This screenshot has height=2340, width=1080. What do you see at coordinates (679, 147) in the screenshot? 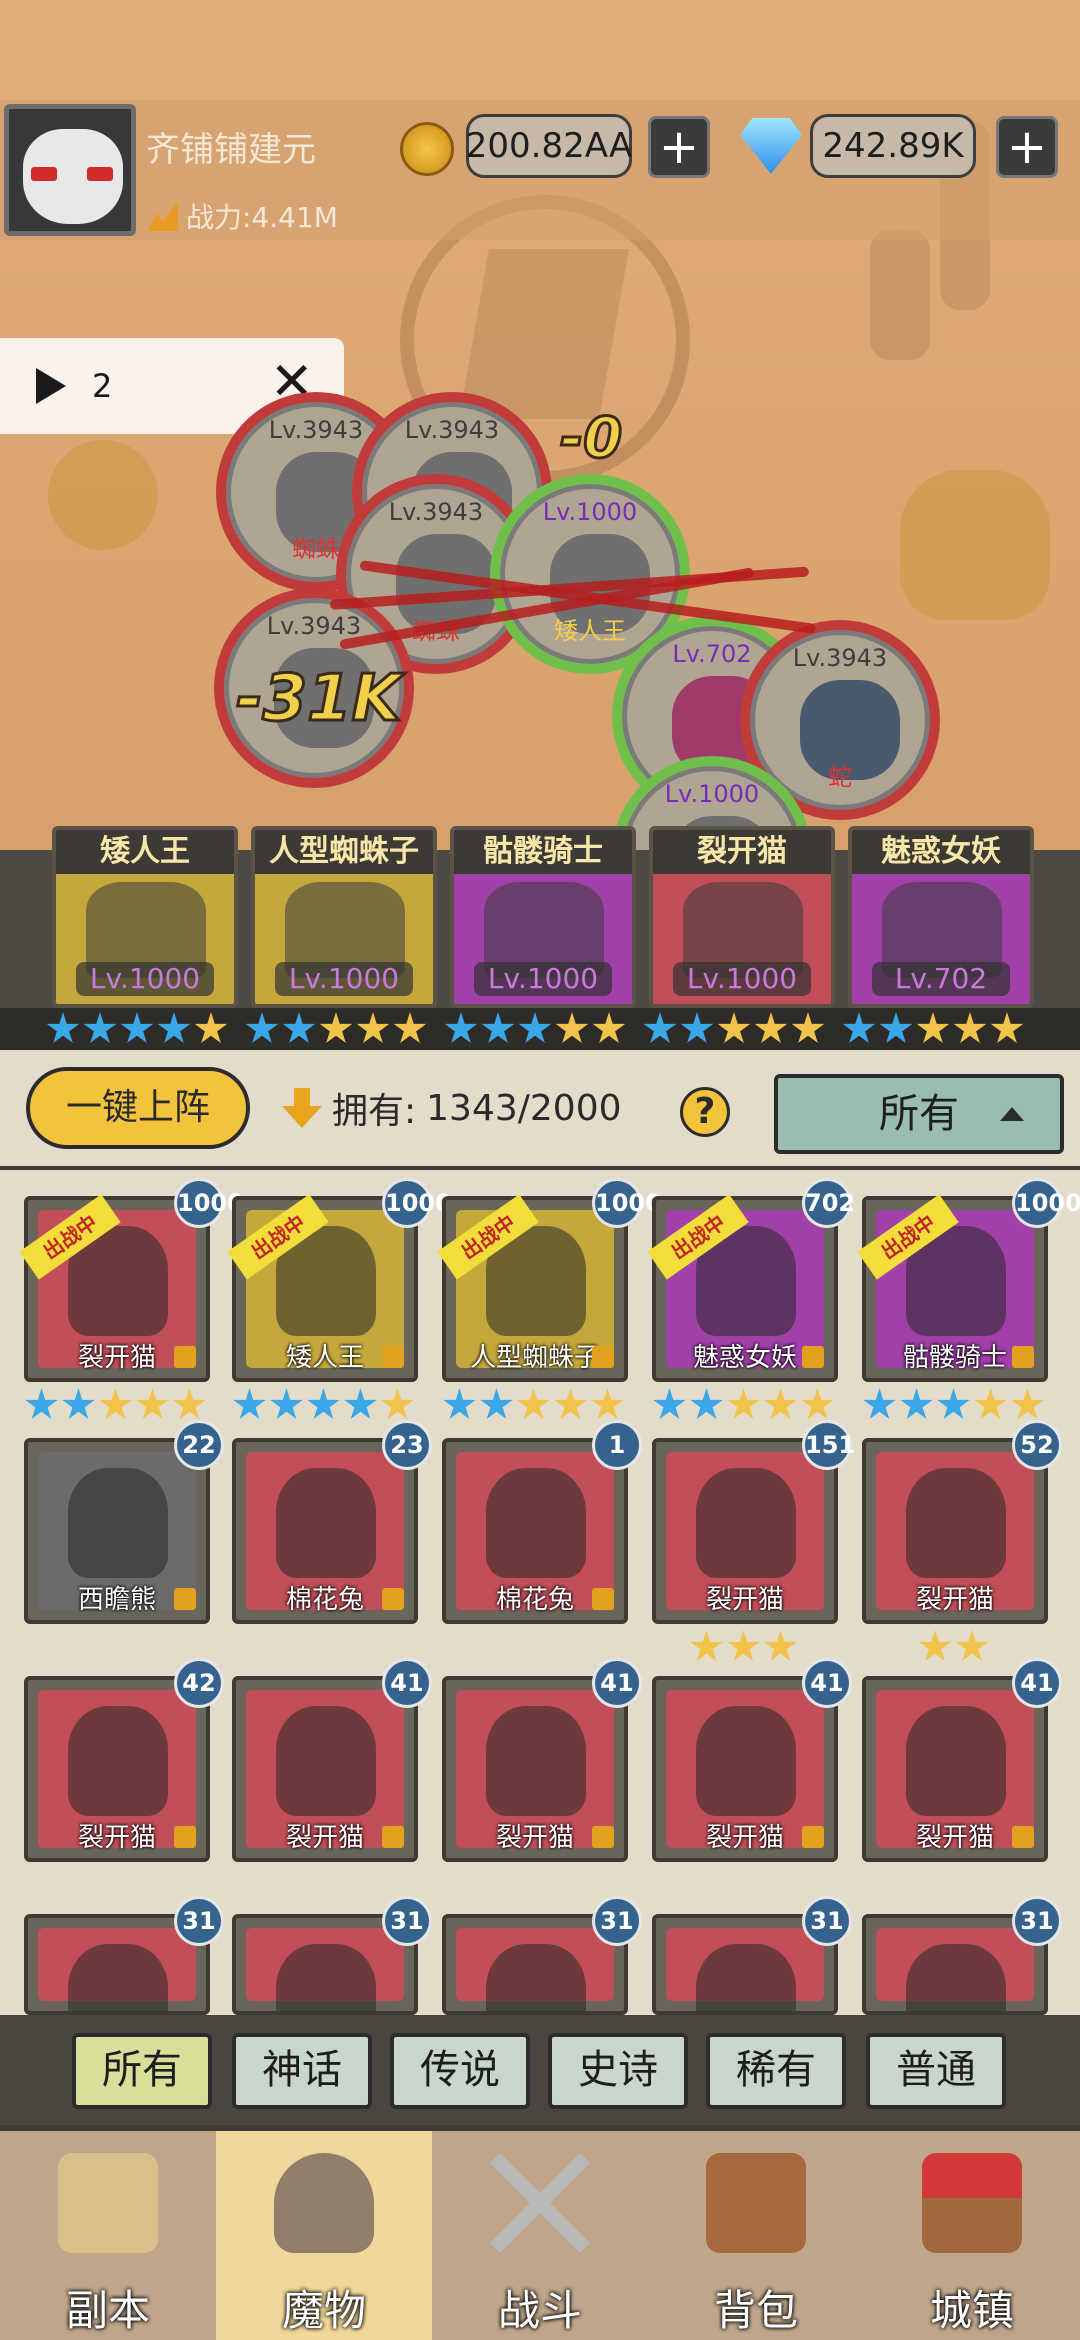
I see `add-gold-button: +` at bounding box center [679, 147].